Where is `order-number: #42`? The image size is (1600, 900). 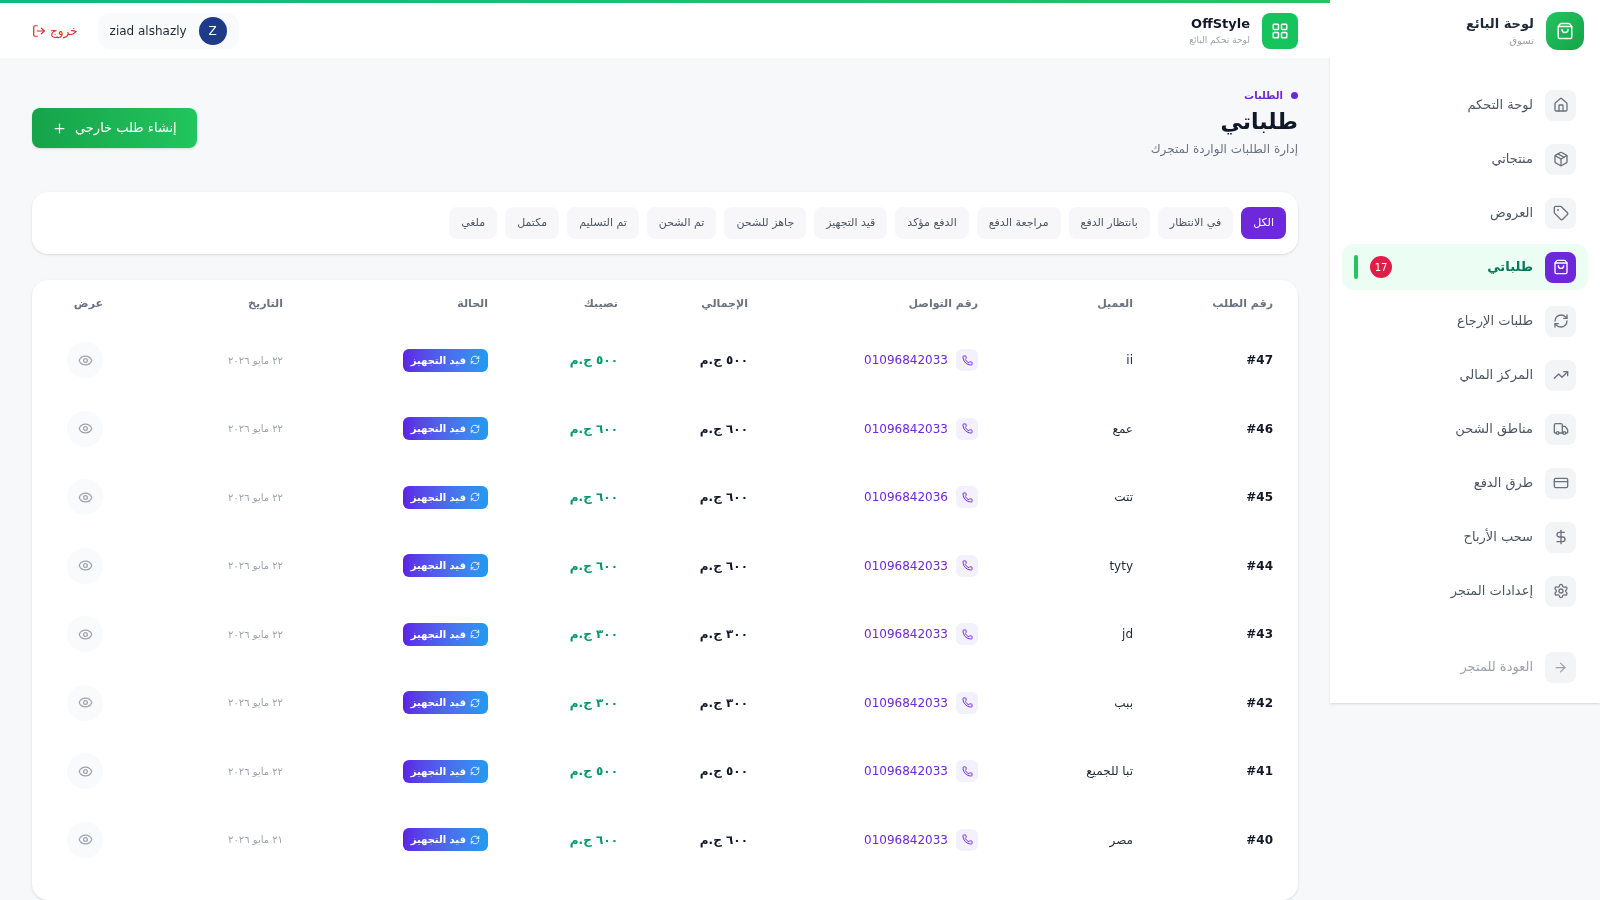
order-number: #42 is located at coordinates (1259, 703).